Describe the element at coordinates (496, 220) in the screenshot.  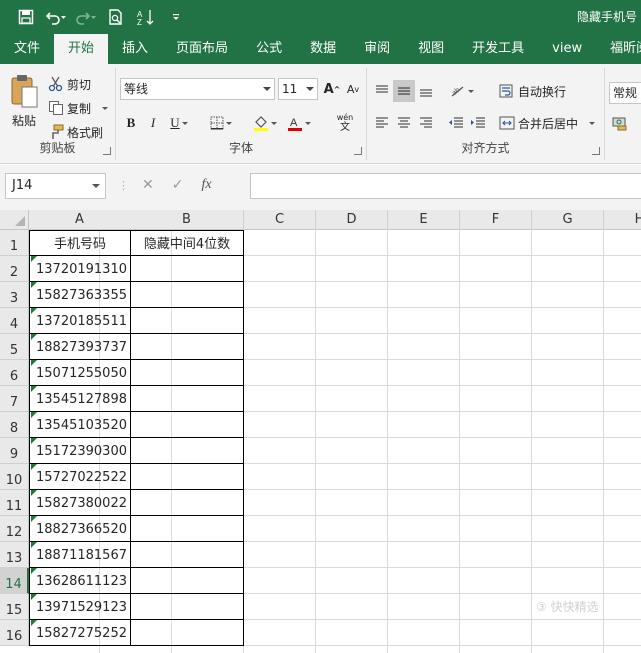
I see `column-header-f: F` at that location.